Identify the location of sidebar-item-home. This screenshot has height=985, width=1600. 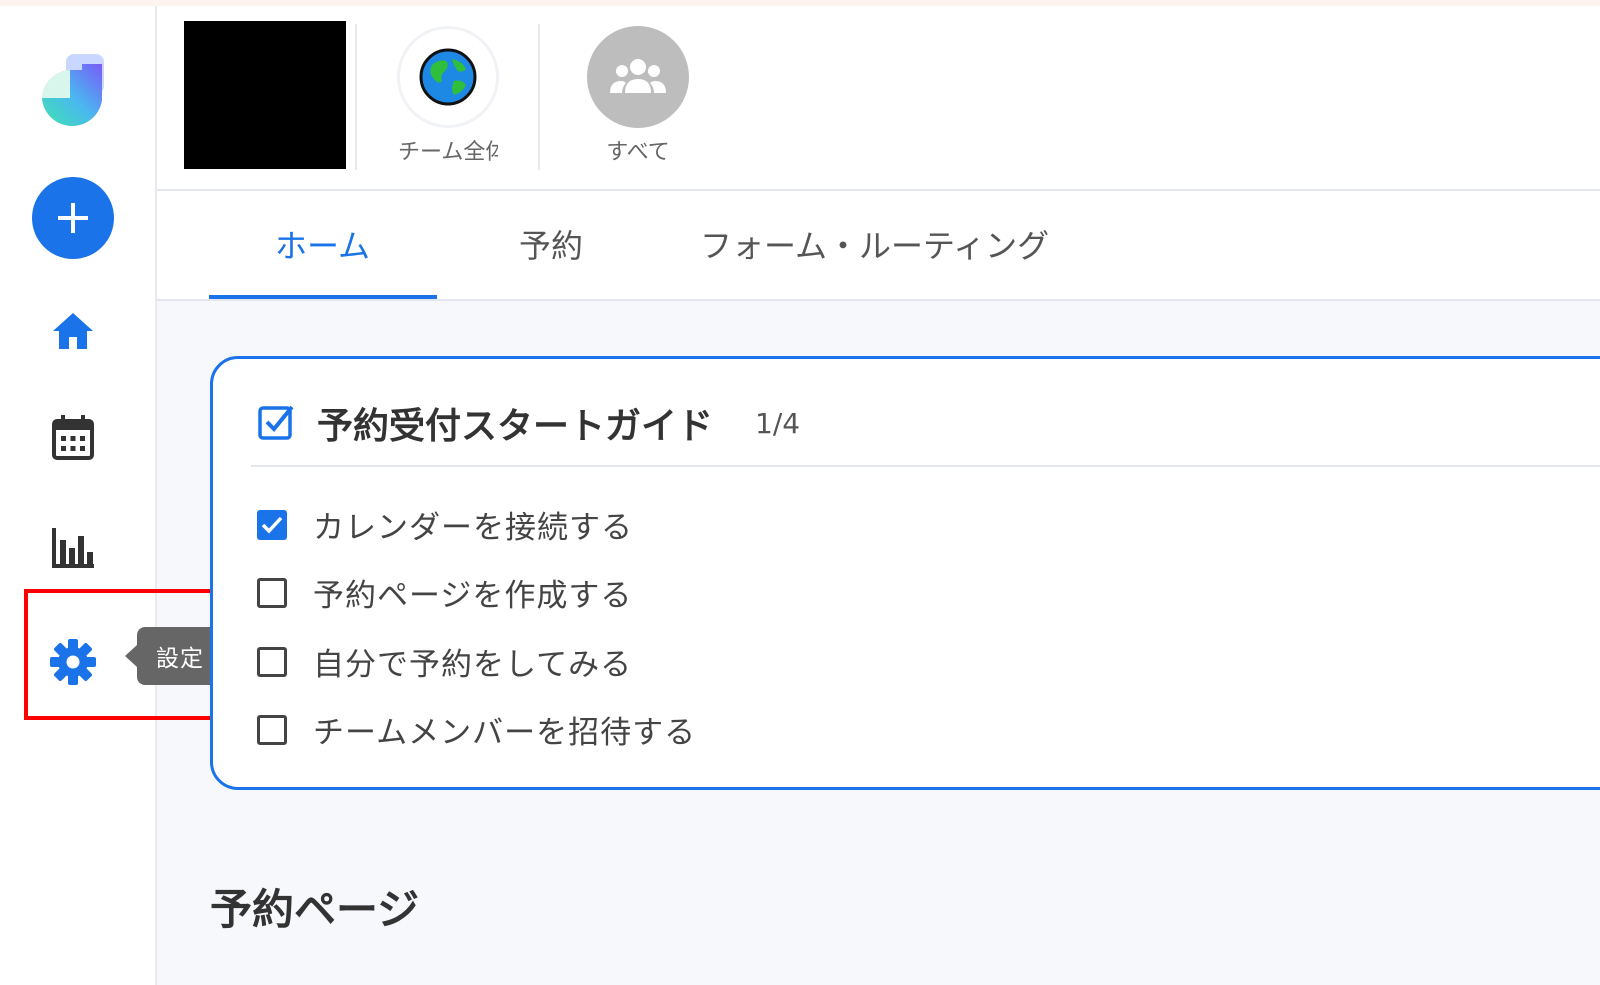
(73, 331).